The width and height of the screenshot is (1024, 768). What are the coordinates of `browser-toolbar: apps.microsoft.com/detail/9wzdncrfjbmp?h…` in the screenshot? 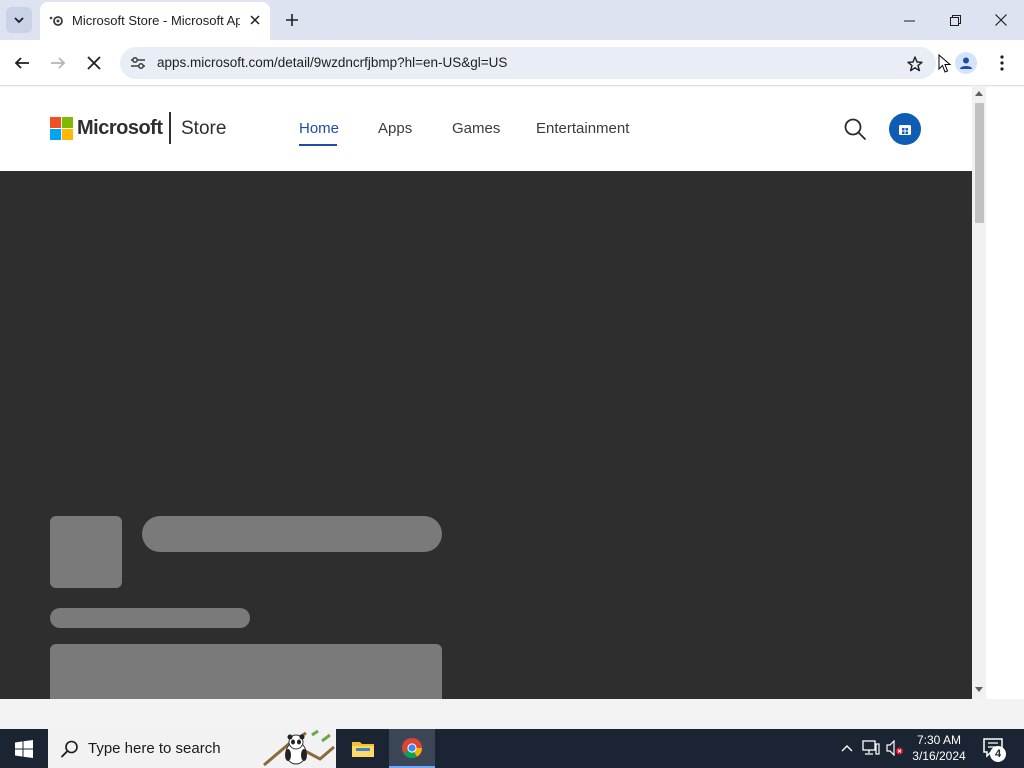 It's located at (512, 63).